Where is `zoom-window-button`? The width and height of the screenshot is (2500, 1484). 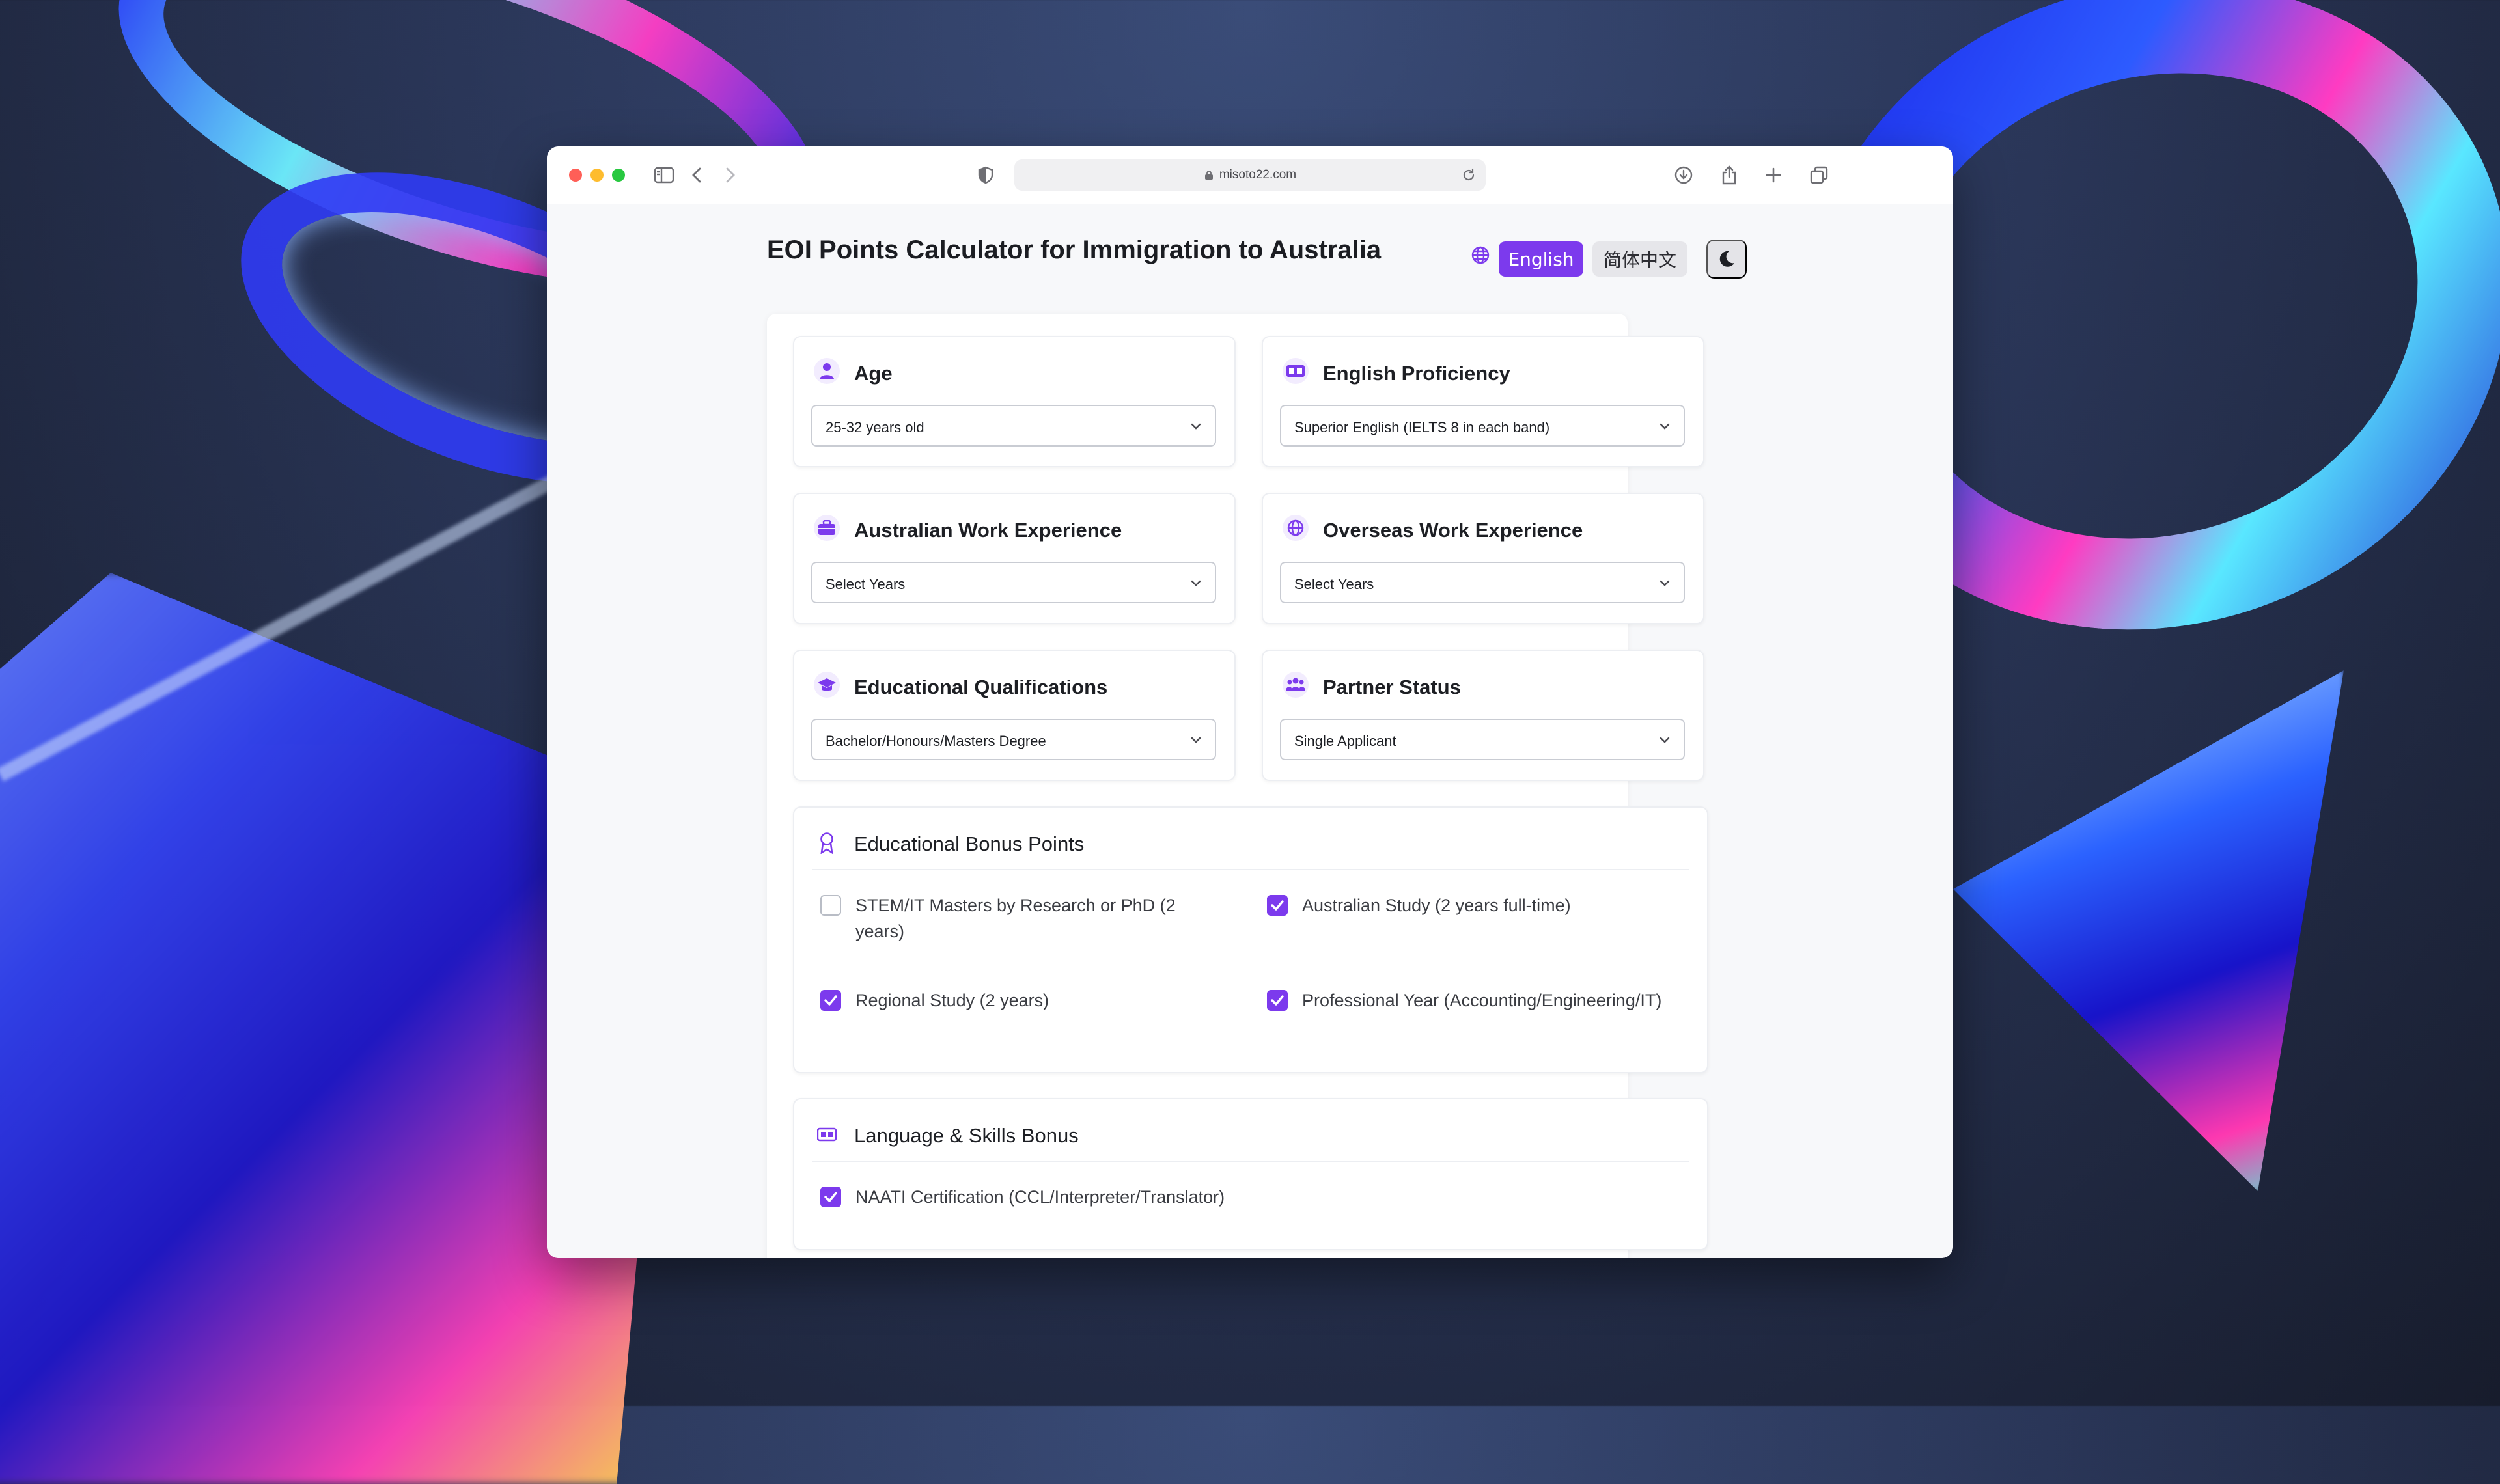 zoom-window-button is located at coordinates (618, 175).